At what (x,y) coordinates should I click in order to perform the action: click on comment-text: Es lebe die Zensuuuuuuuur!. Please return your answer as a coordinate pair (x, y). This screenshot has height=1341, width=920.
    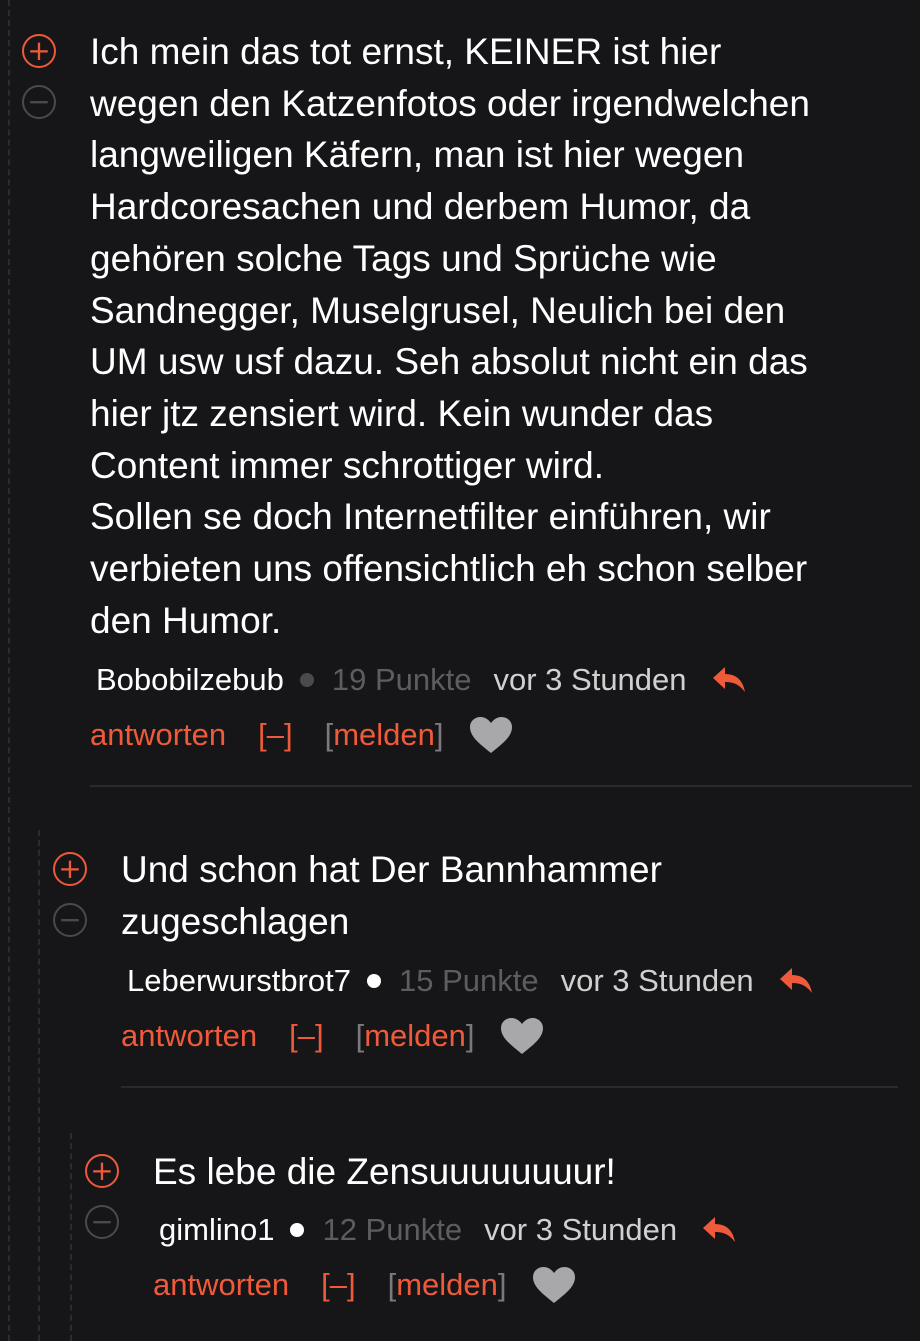
    Looking at the image, I should click on (384, 1171).